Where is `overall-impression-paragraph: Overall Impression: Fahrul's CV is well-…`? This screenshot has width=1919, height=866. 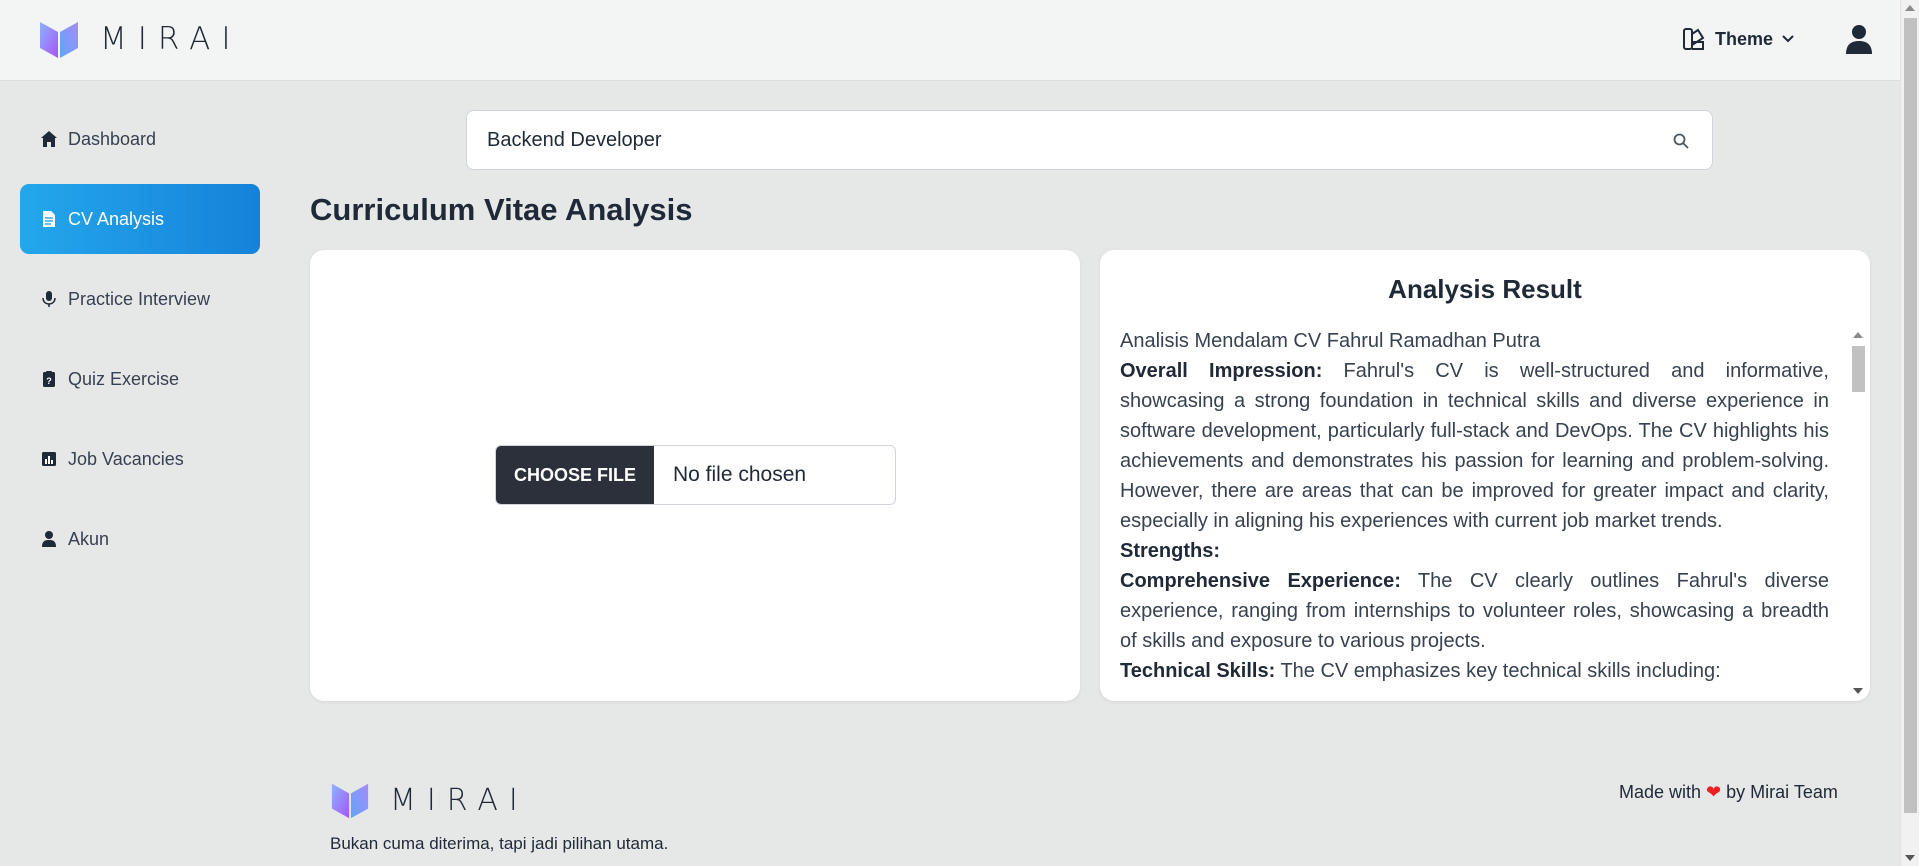 overall-impression-paragraph: Overall Impression: Fahrul's CV is well-… is located at coordinates (1474, 446).